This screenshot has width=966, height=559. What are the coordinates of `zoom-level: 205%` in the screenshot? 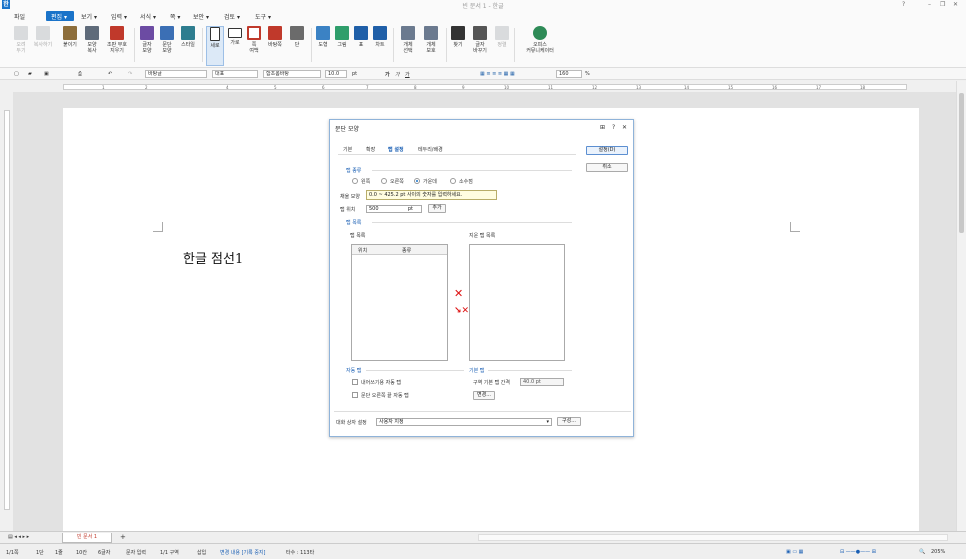 It's located at (938, 552).